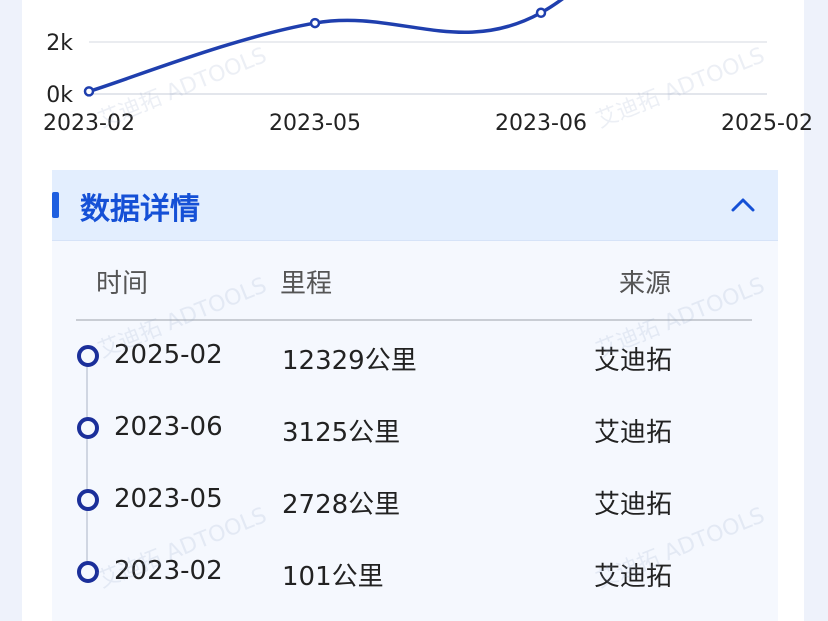 The image size is (828, 621). I want to click on row-mileage: 12329公里, so click(349, 361).